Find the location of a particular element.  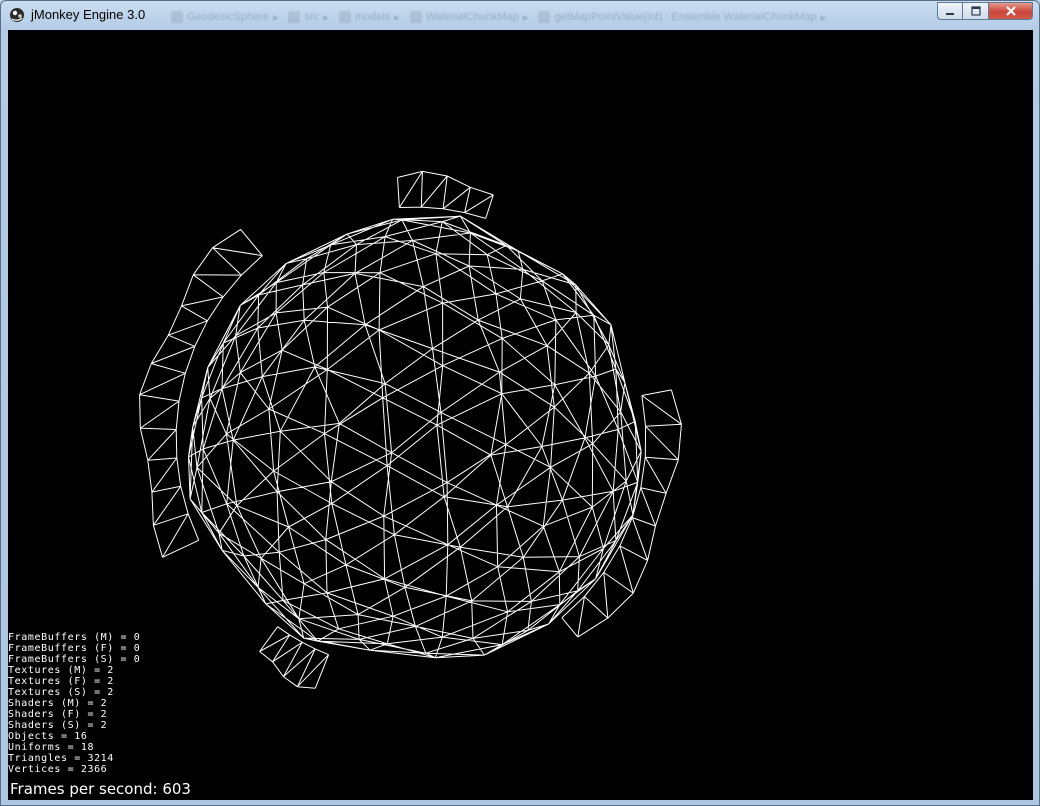

class-icon is located at coordinates (415, 17).